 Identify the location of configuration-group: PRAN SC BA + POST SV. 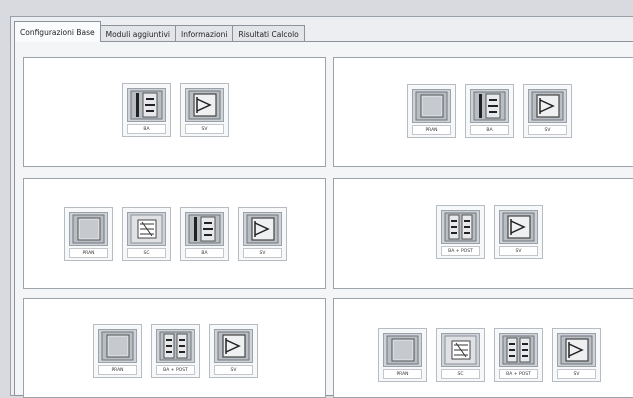
(483, 348).